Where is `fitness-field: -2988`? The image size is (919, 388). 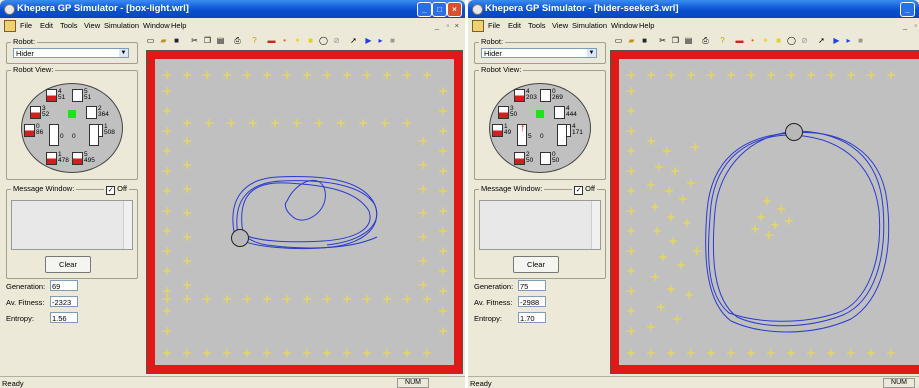
fitness-field: -2988 is located at coordinates (532, 301).